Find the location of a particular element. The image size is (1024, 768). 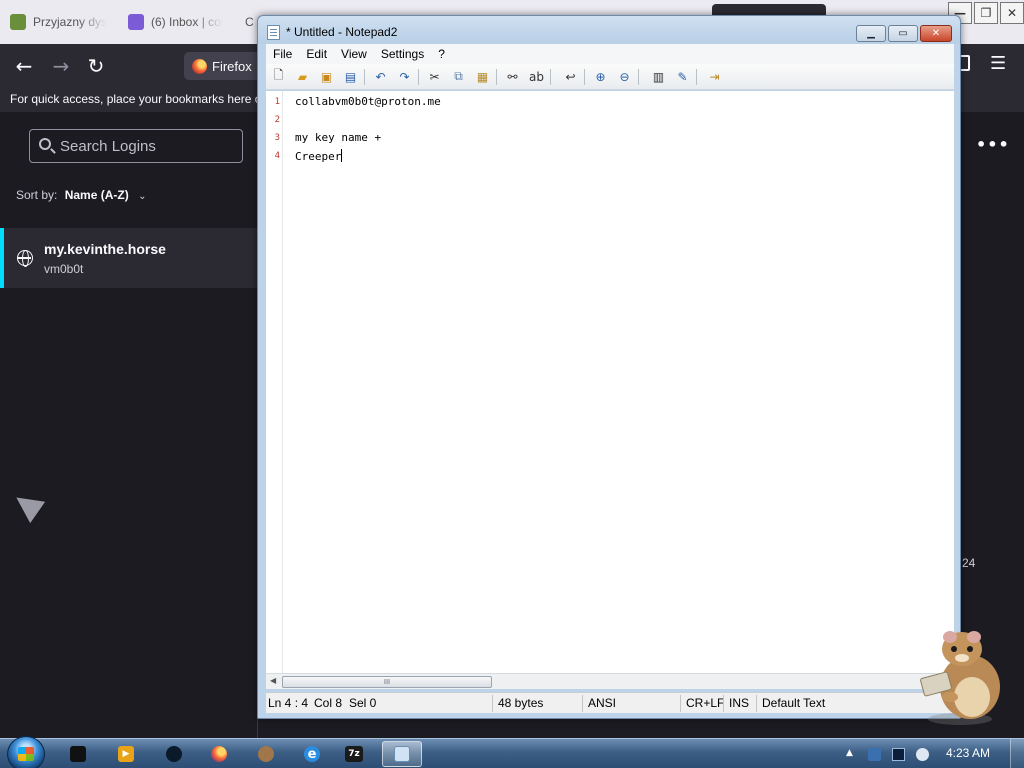

replace-icon: ab is located at coordinates (536, 76).